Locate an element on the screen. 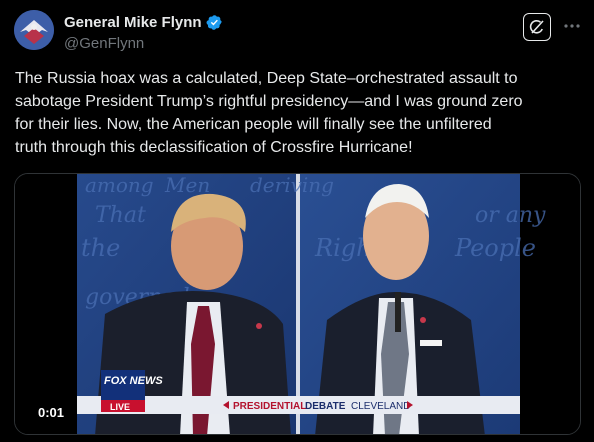 The image size is (594, 442). banner-mid: DEBATE is located at coordinates (325, 406).